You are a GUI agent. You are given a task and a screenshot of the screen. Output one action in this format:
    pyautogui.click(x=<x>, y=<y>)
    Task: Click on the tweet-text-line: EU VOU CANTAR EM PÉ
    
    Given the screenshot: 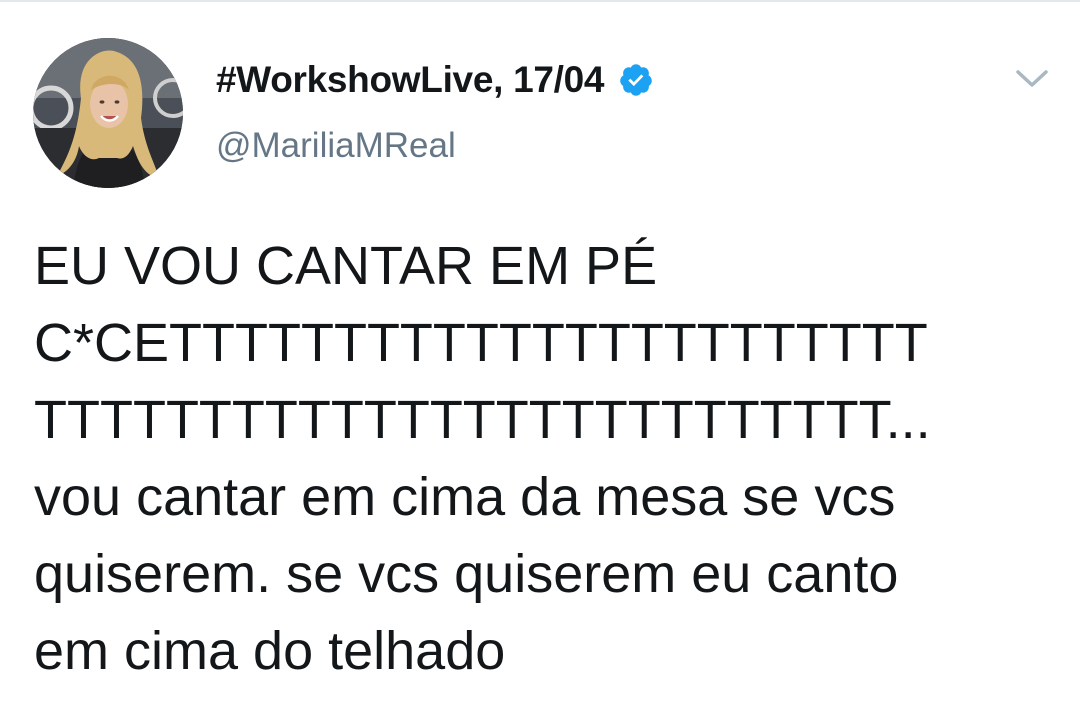 What is the action you would take?
    pyautogui.click(x=346, y=266)
    